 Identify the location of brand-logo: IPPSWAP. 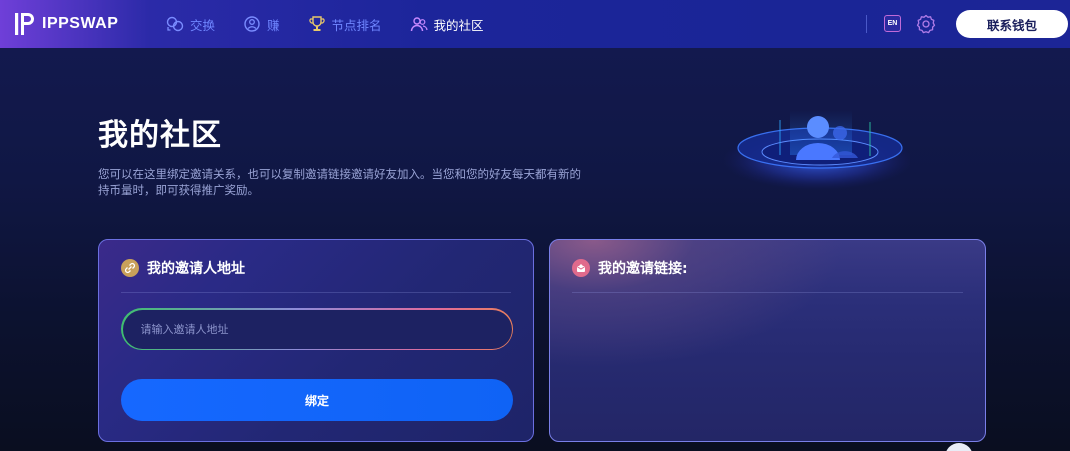
(66, 24).